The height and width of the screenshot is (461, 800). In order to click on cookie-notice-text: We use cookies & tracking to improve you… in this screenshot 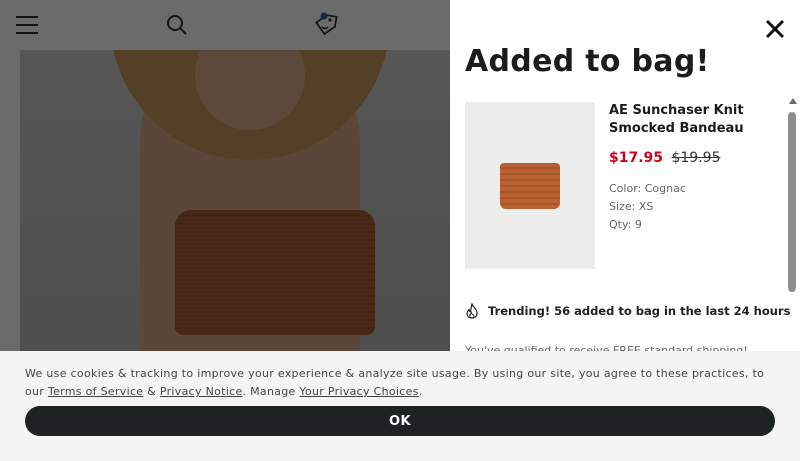, I will do `click(400, 383)`.